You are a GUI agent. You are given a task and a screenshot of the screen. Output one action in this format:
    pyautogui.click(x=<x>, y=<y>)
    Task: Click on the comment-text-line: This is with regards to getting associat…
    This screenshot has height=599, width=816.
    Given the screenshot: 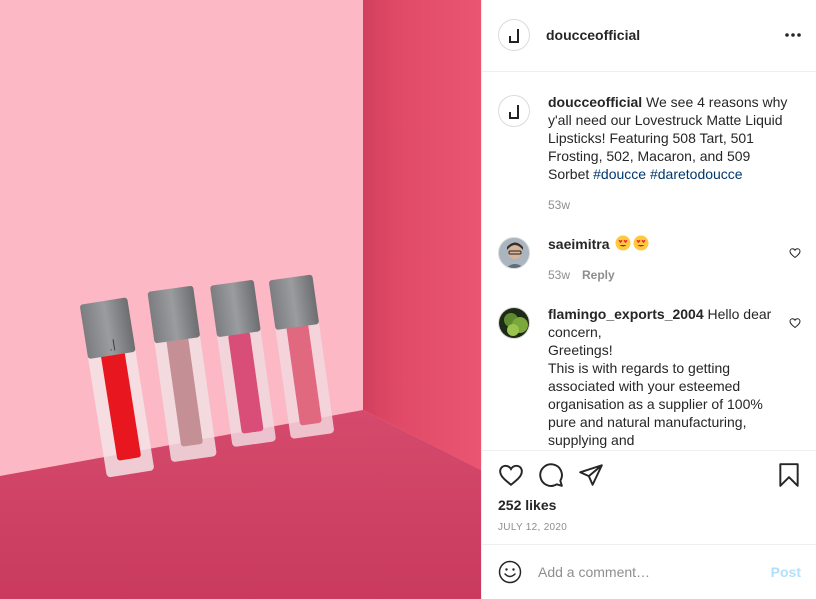 What is the action you would take?
    pyautogui.click(x=655, y=404)
    